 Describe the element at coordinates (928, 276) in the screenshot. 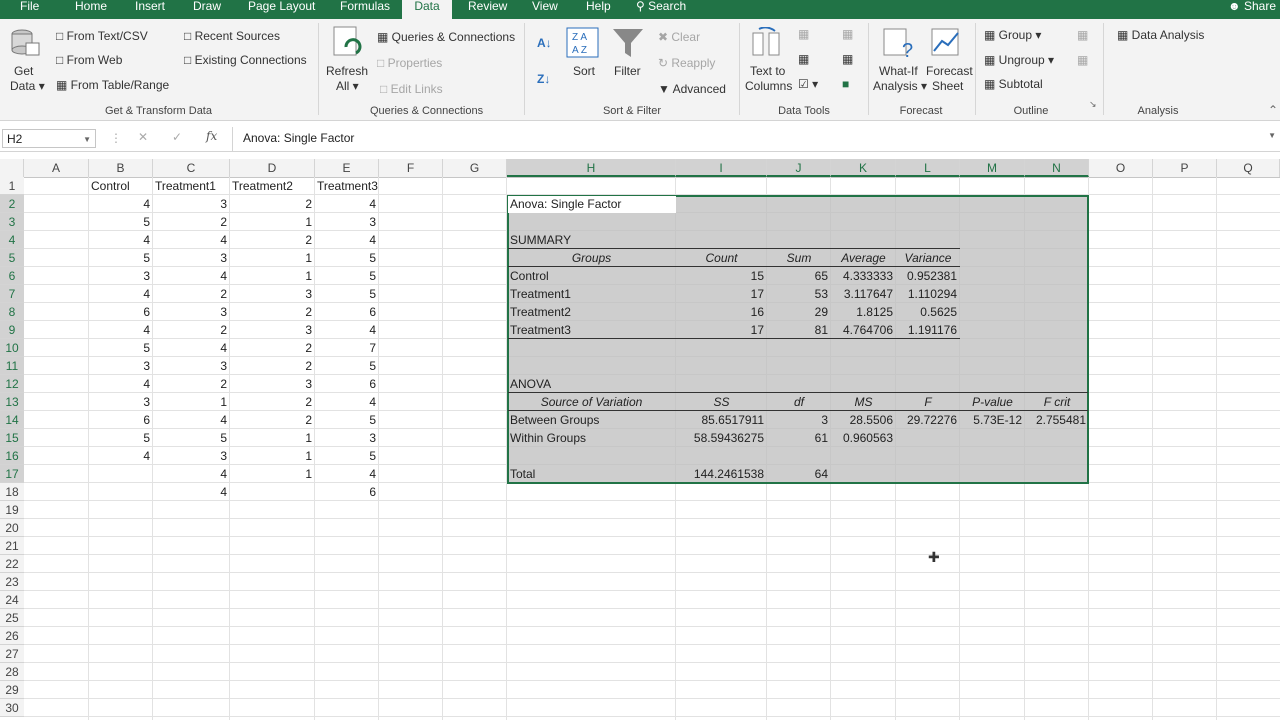

I see `summary-value: 0.952381` at that location.